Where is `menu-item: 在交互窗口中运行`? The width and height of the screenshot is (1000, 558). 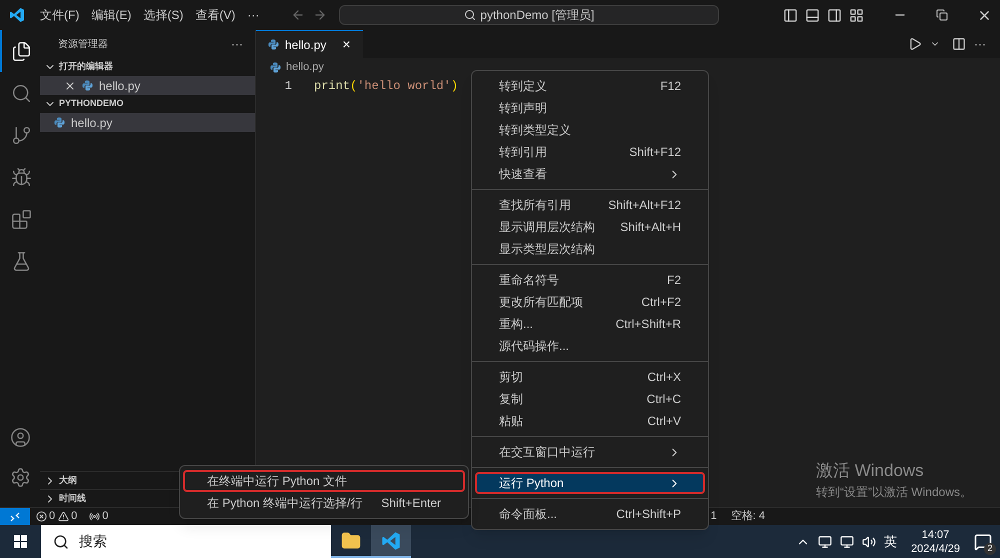 menu-item: 在交互窗口中运行 is located at coordinates (590, 452).